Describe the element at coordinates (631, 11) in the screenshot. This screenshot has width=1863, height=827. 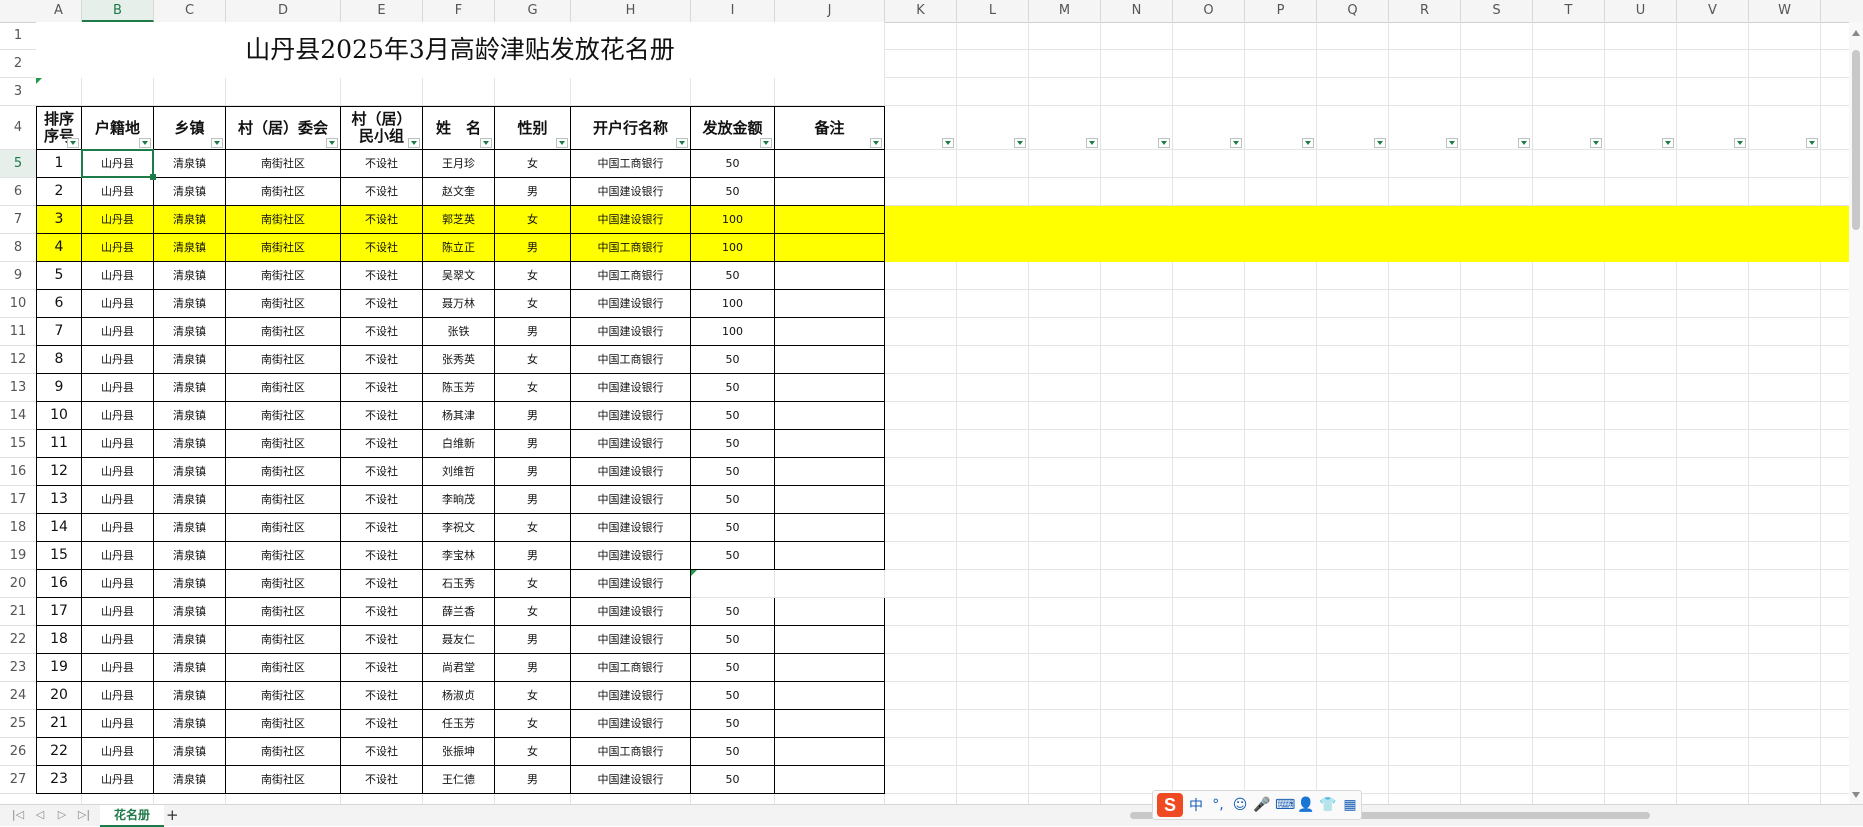
I see `column-header-h: H` at that location.